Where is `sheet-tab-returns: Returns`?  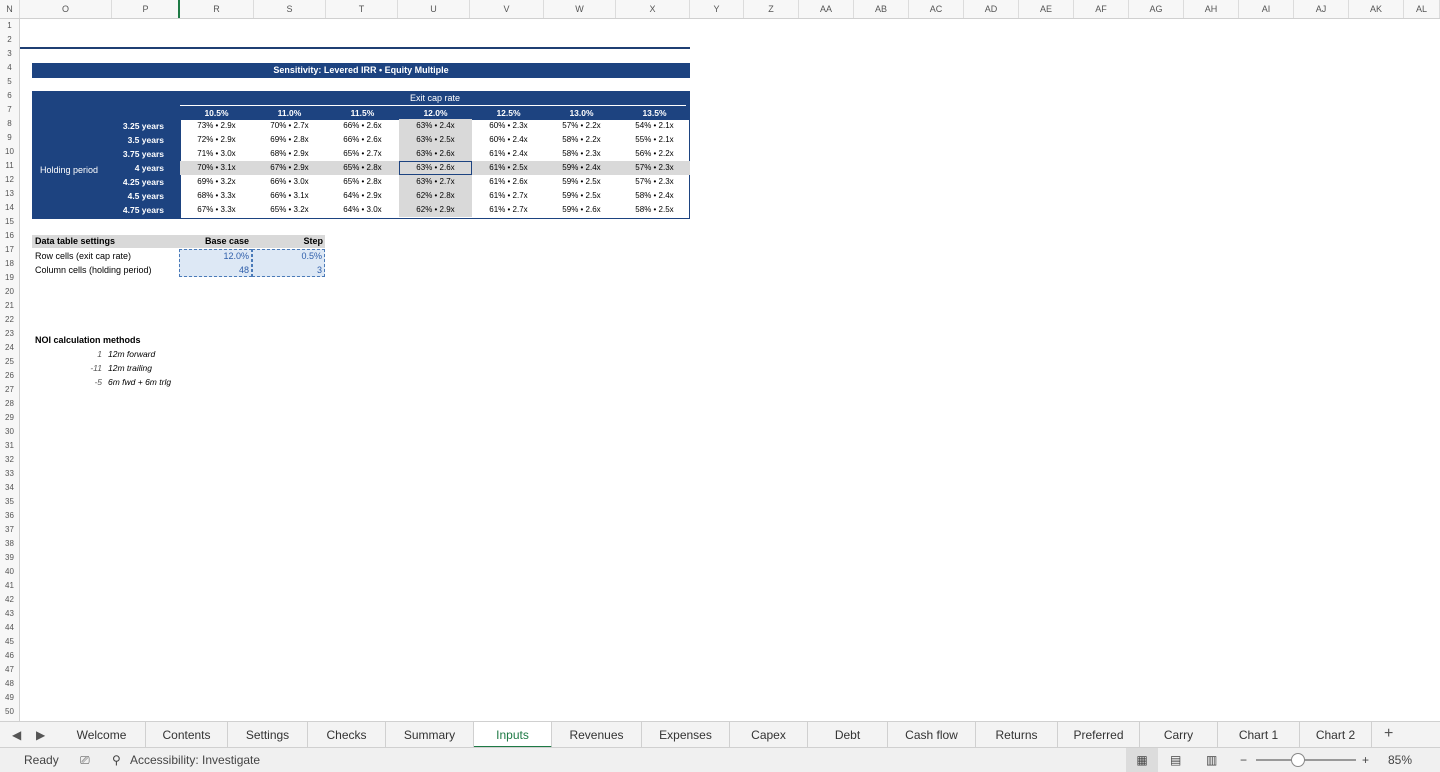 sheet-tab-returns: Returns is located at coordinates (1017, 735).